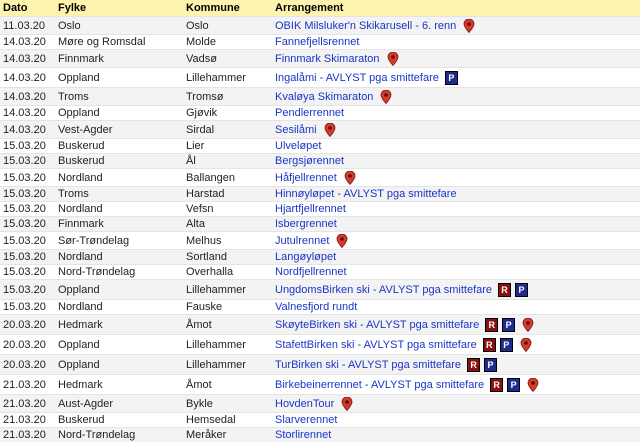 The width and height of the screenshot is (640, 442). I want to click on event-link: Storlirennet, so click(303, 435).